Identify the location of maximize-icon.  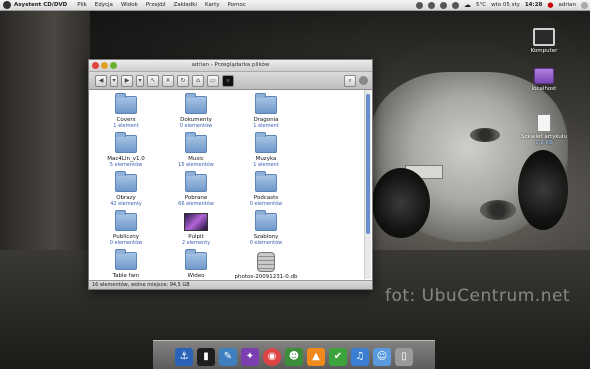
(113, 65).